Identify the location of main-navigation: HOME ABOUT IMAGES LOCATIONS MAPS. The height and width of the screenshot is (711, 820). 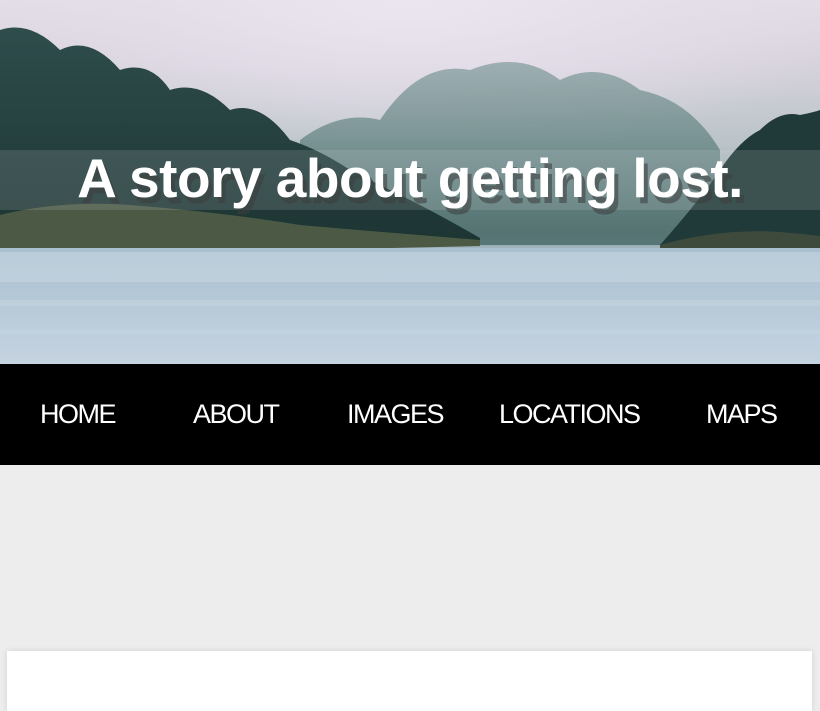
(410, 414).